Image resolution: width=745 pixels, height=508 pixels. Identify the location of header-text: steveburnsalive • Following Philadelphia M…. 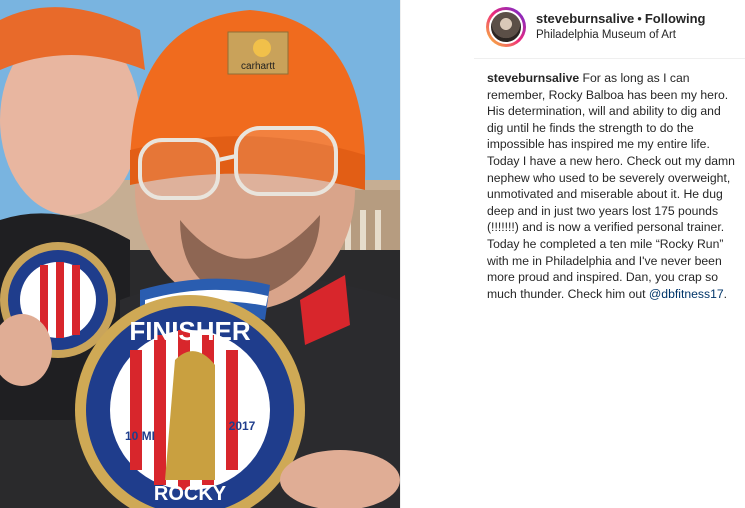
(621, 27).